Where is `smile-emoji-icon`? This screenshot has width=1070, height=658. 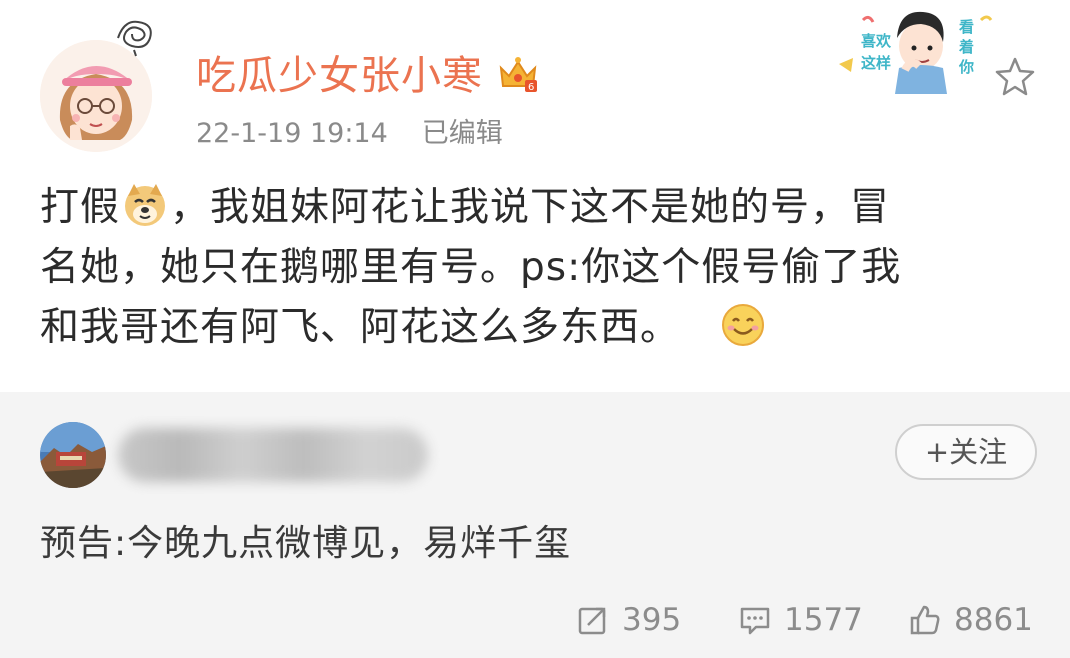 smile-emoji-icon is located at coordinates (743, 325).